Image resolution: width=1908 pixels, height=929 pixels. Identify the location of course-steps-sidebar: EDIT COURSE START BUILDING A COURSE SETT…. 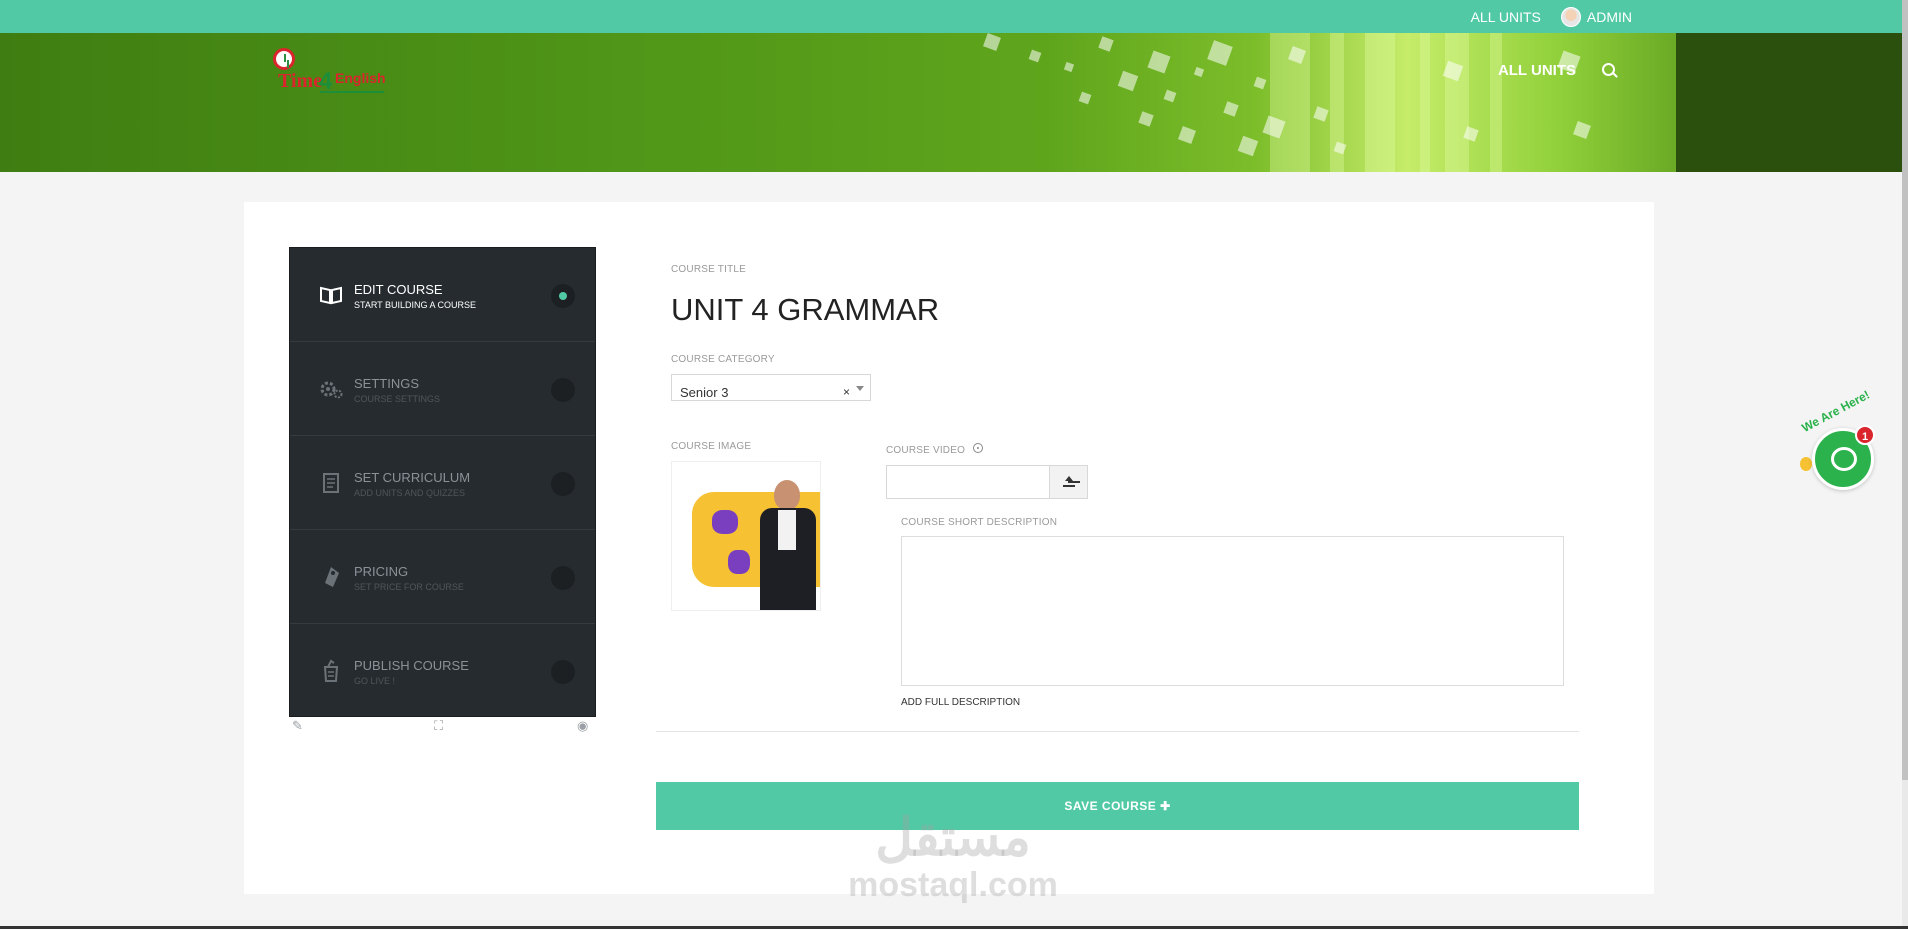
(442, 482).